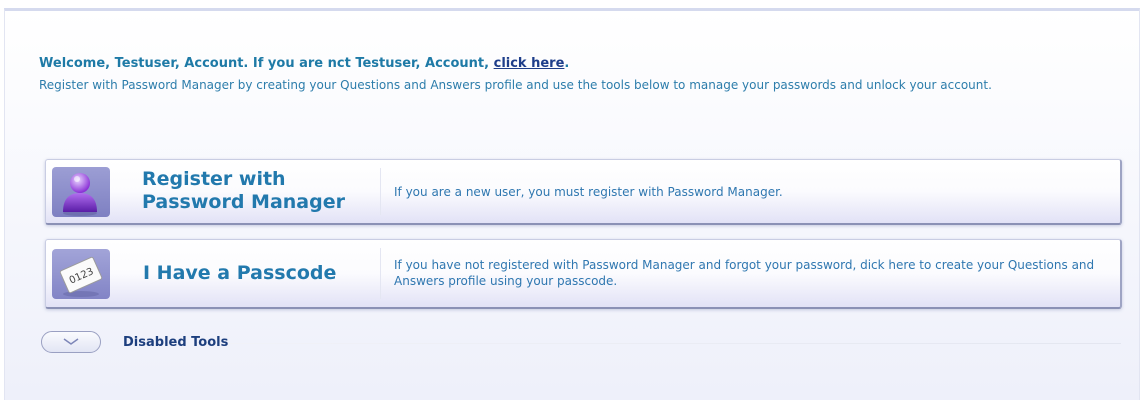 The image size is (1147, 404). Describe the element at coordinates (243, 190) in the screenshot. I see `register-tool-title: Register with Password Manager` at that location.